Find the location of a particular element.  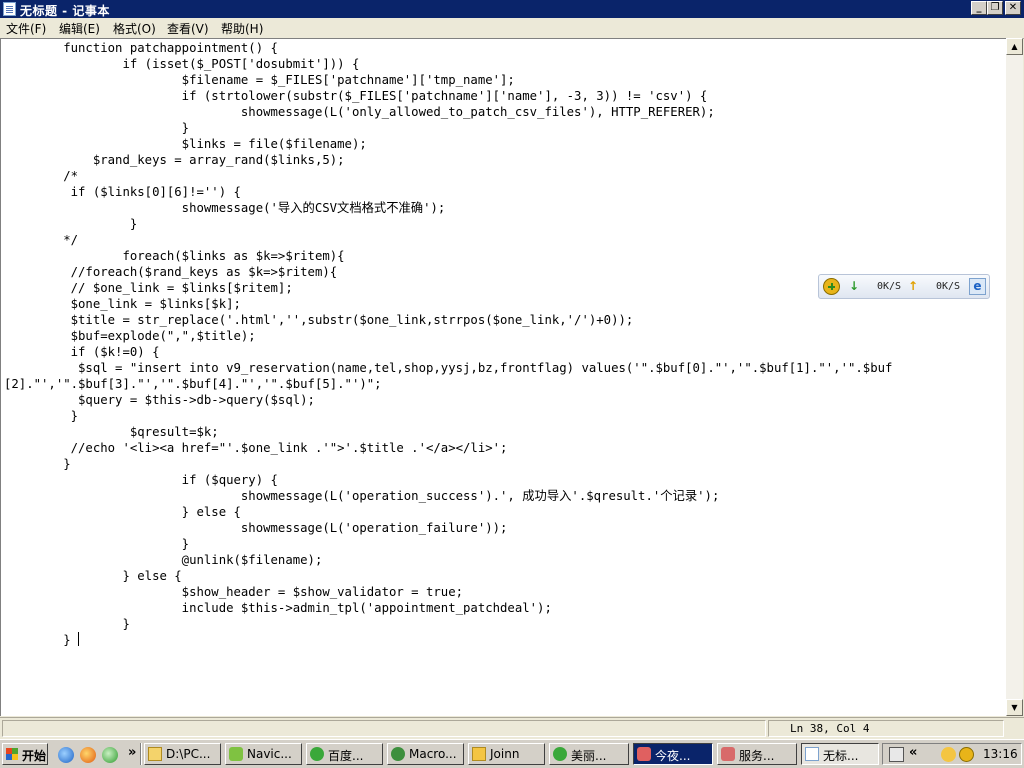

upload-speed: 0K/S is located at coordinates (948, 286).